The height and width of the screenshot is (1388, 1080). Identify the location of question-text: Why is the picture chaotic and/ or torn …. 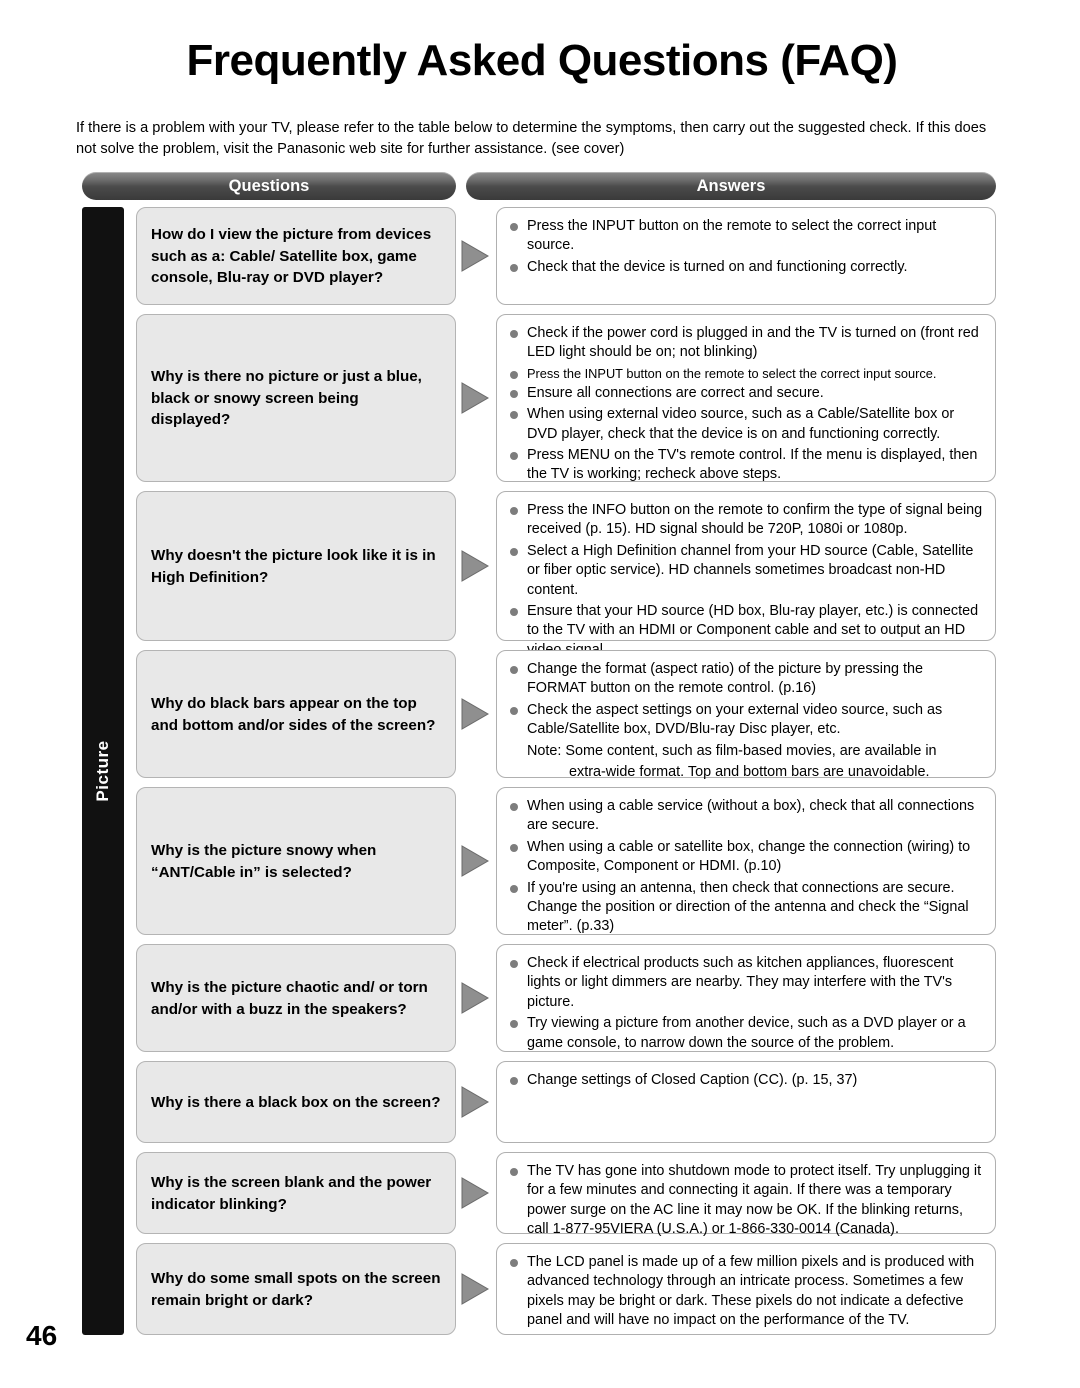
(289, 998).